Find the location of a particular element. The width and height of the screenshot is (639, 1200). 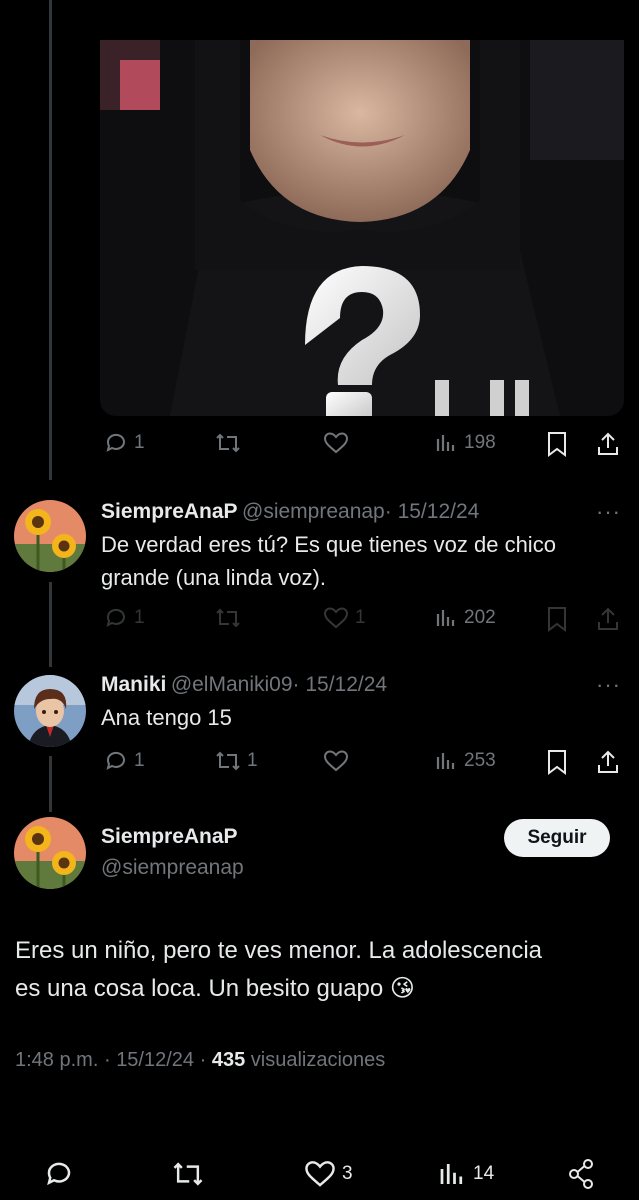

reply1-header: SiempreAnaP @siempreanap· 15/12/24 is located at coordinates (290, 512).